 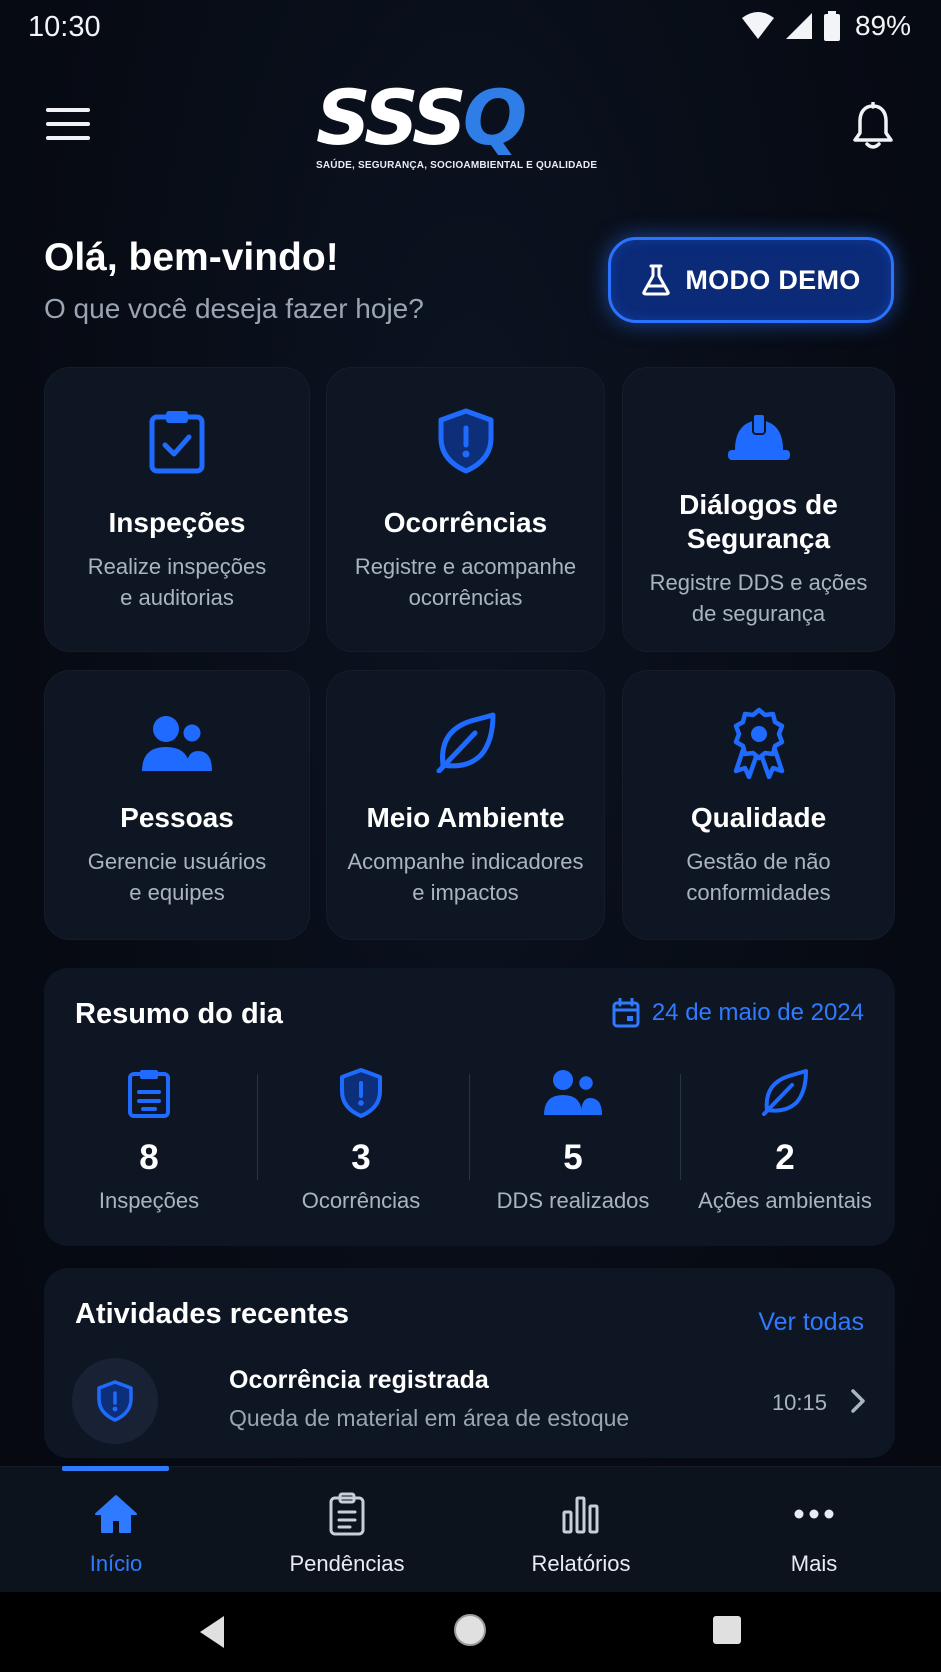 I want to click on nav-label: Mais, so click(x=814, y=1563).